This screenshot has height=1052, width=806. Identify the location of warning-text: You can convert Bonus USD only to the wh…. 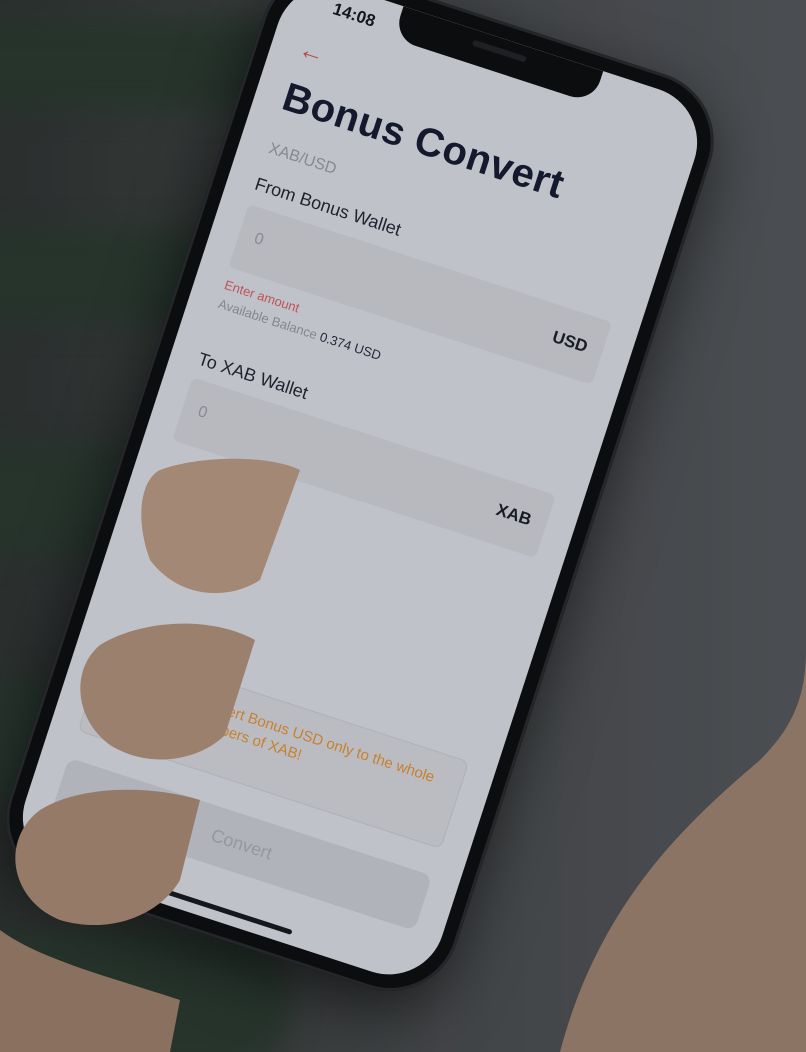
(285, 730).